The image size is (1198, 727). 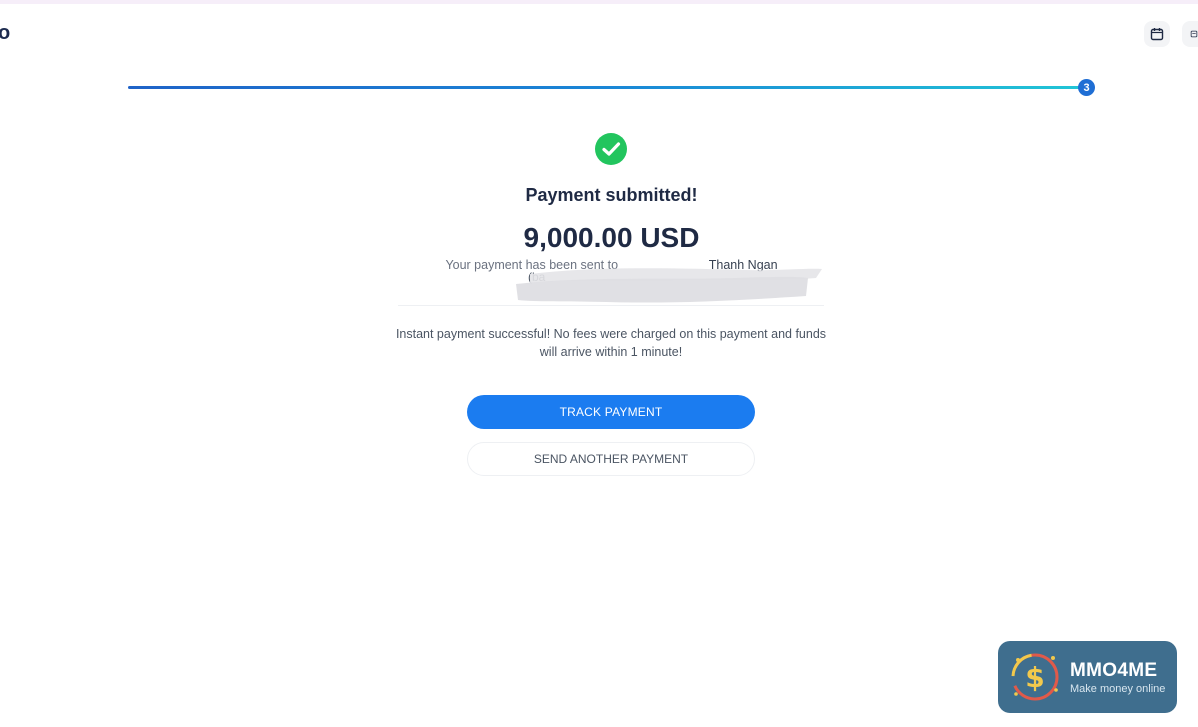 I want to click on track-payment-button: TRACK PAYMENT, so click(x=611, y=412).